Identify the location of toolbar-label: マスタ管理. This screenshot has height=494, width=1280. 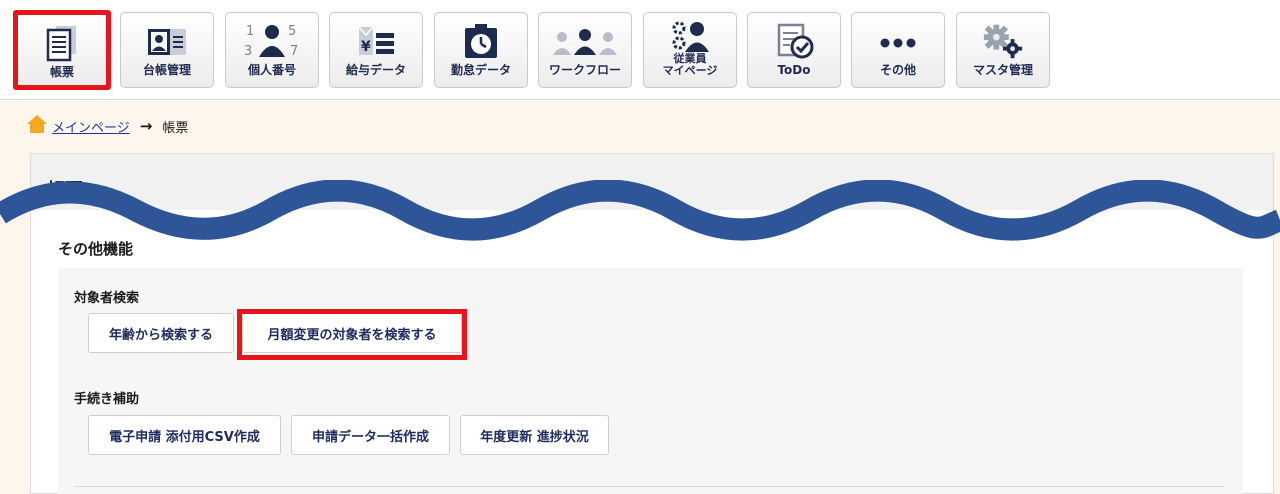
(1002, 70).